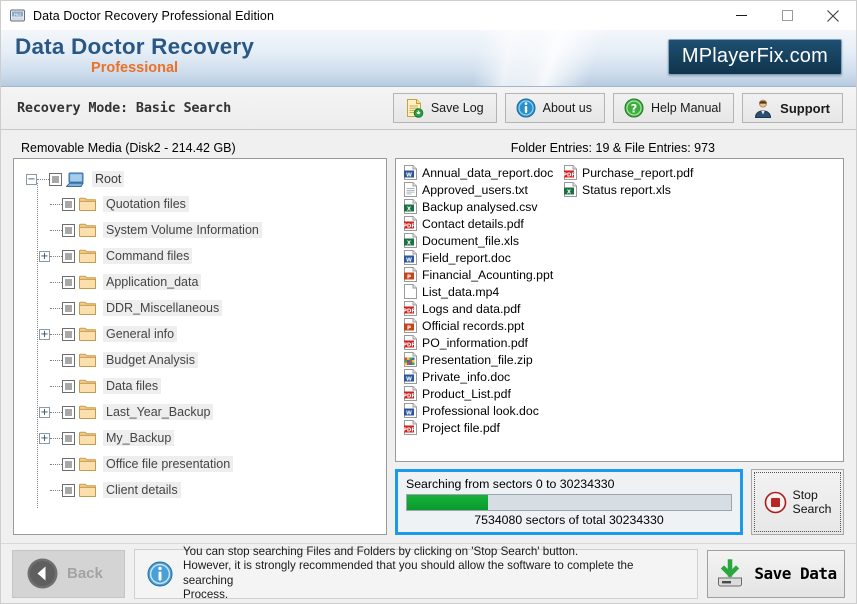 Image resolution: width=857 pixels, height=604 pixels. What do you see at coordinates (626, 189) in the screenshot?
I see `file-name: Status report.xls` at bounding box center [626, 189].